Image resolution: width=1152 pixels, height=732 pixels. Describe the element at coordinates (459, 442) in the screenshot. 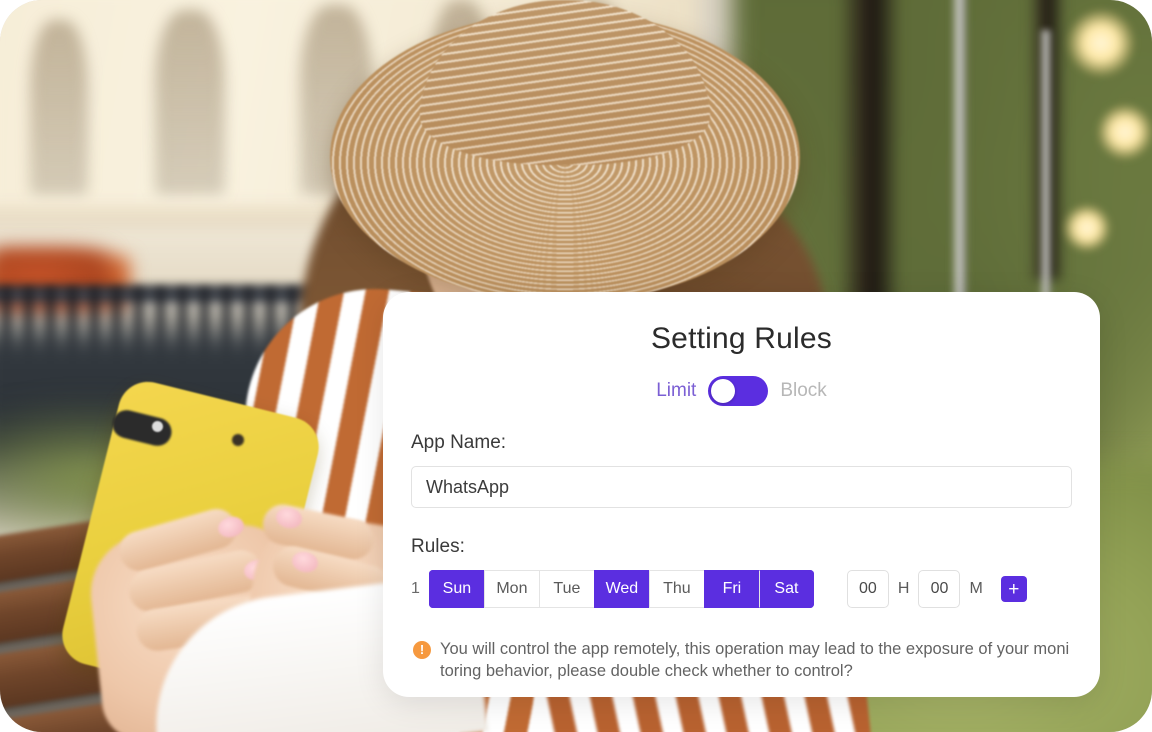

I see `app-name-label: App Name:` at that location.